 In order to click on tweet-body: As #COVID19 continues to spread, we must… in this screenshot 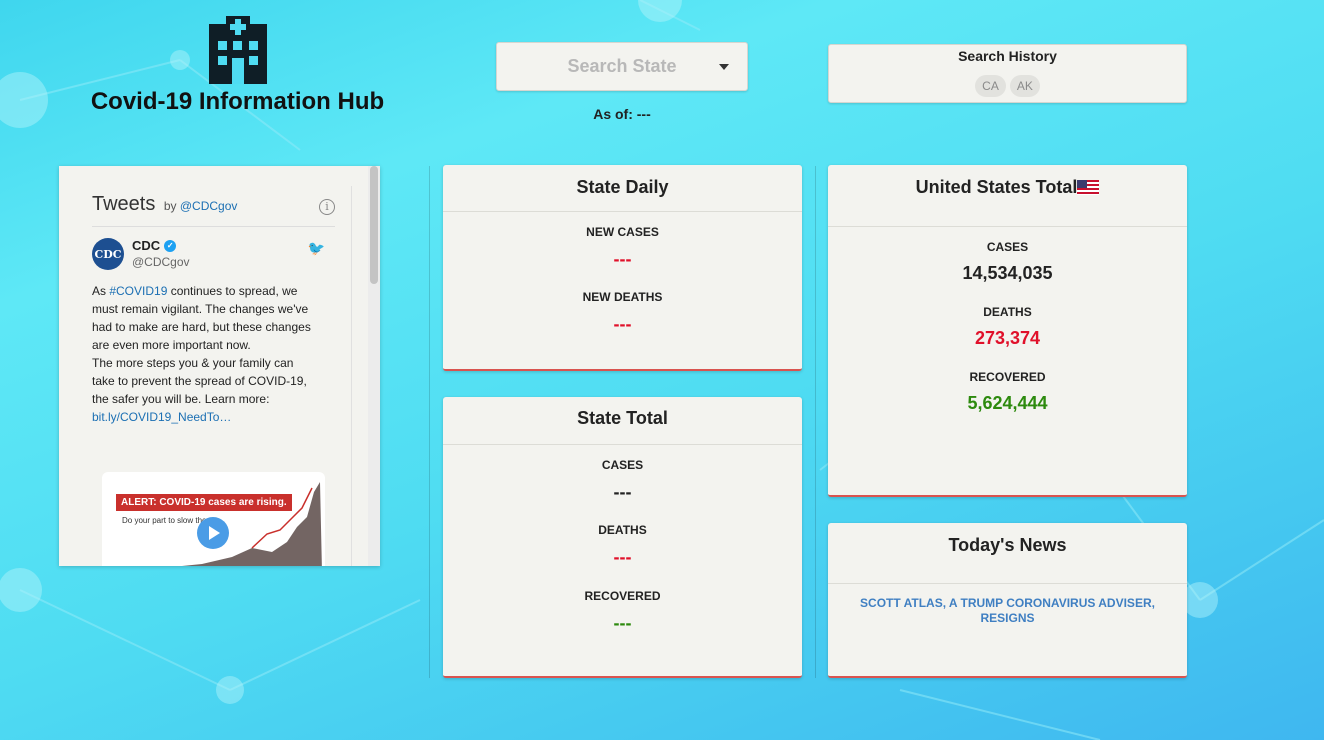, I will do `click(201, 354)`.